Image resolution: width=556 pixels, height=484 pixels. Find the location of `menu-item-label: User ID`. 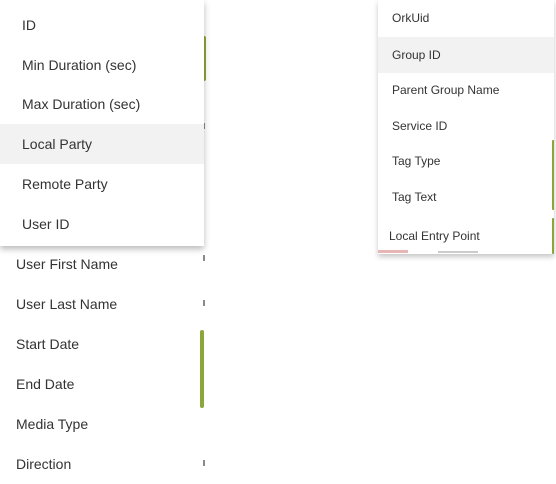

menu-item-label: User ID is located at coordinates (46, 224).